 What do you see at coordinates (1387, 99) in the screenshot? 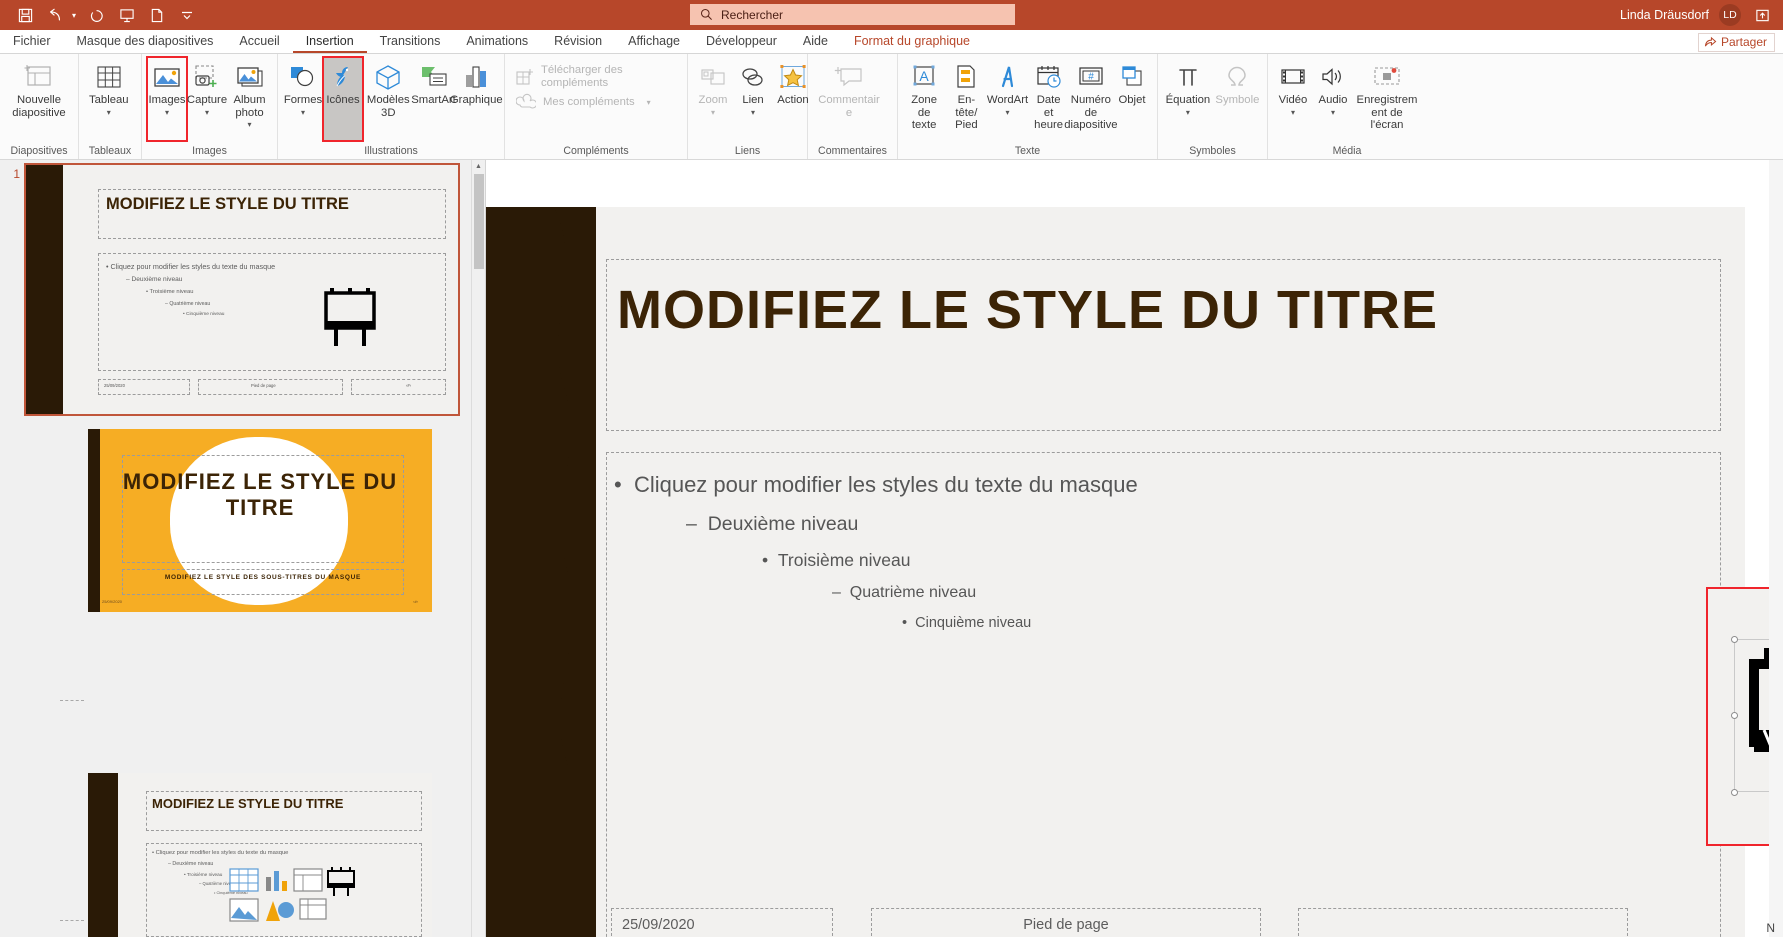
I see `screen-recording-button: Enregistrement de l'écran` at bounding box center [1387, 99].